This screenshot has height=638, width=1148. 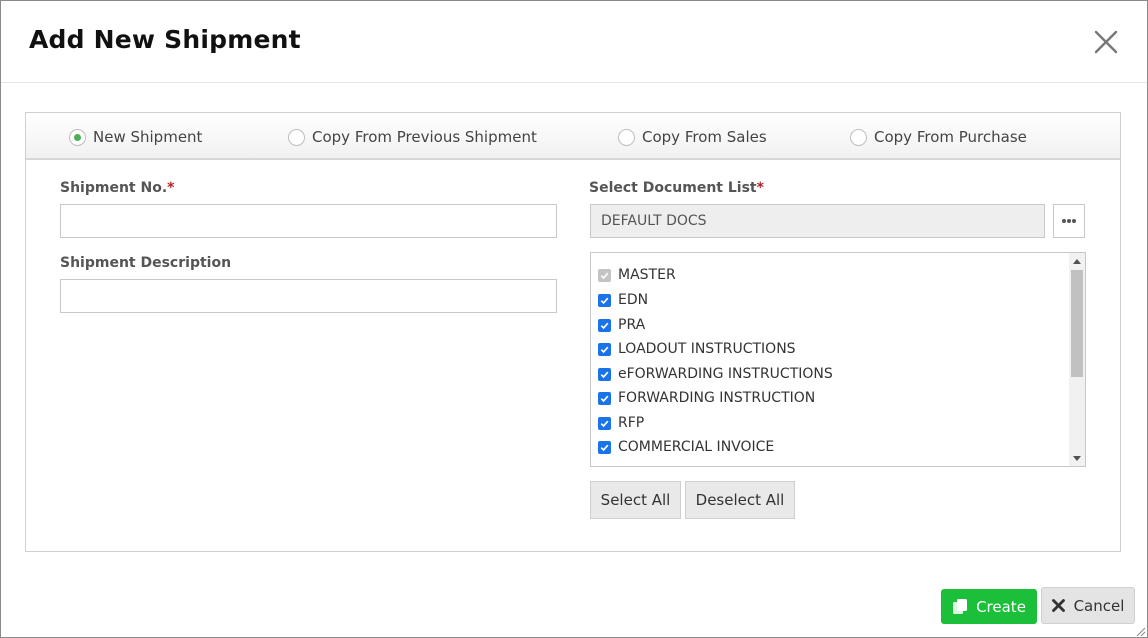 I want to click on radio-label: Copy From Sales, so click(x=704, y=137).